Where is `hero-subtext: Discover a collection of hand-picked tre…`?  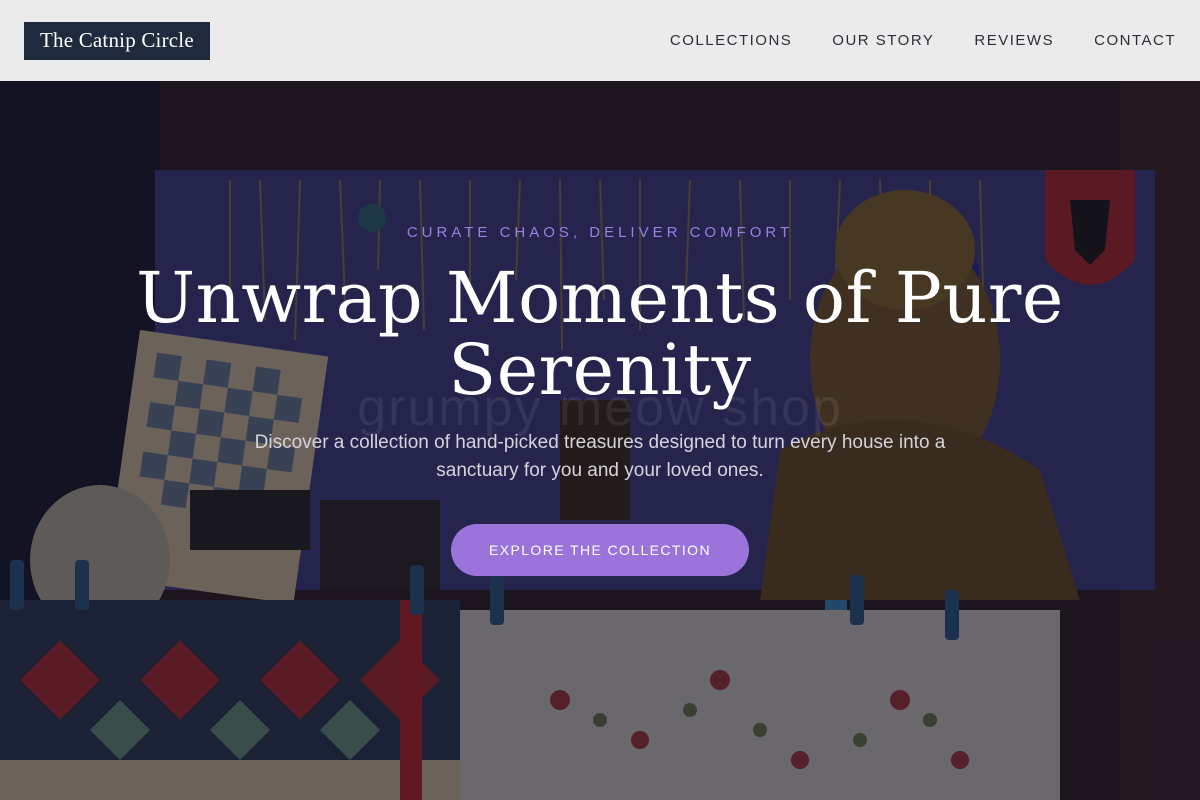 hero-subtext: Discover a collection of hand-picked tre… is located at coordinates (600, 456).